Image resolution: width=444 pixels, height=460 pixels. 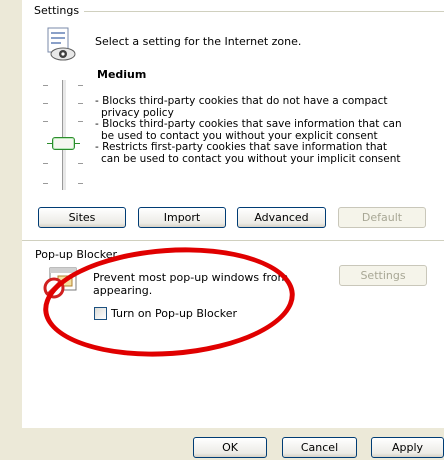 I want to click on section-divider, so click(x=233, y=240).